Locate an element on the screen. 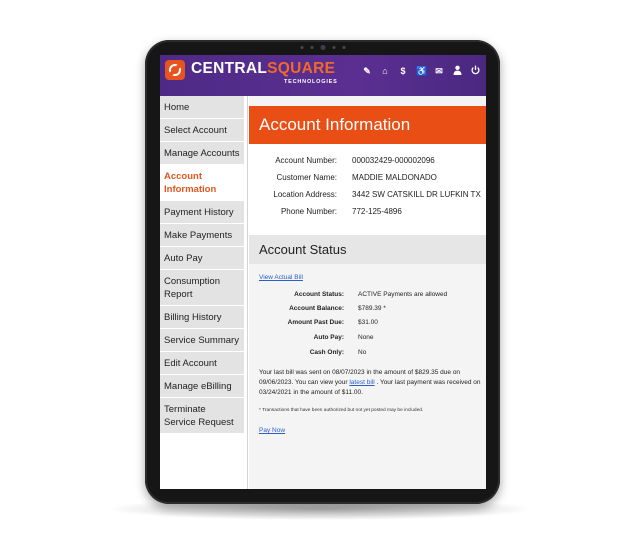 The width and height of the screenshot is (640, 549). sidebar-item-consumption-report: Consumption Report is located at coordinates (202, 288).